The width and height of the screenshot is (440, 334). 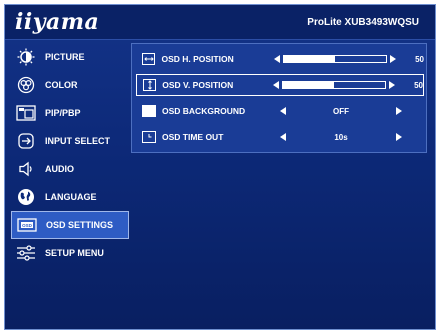 I want to click on menu-item-pip-pbp: PIP/PBP, so click(x=70, y=113).